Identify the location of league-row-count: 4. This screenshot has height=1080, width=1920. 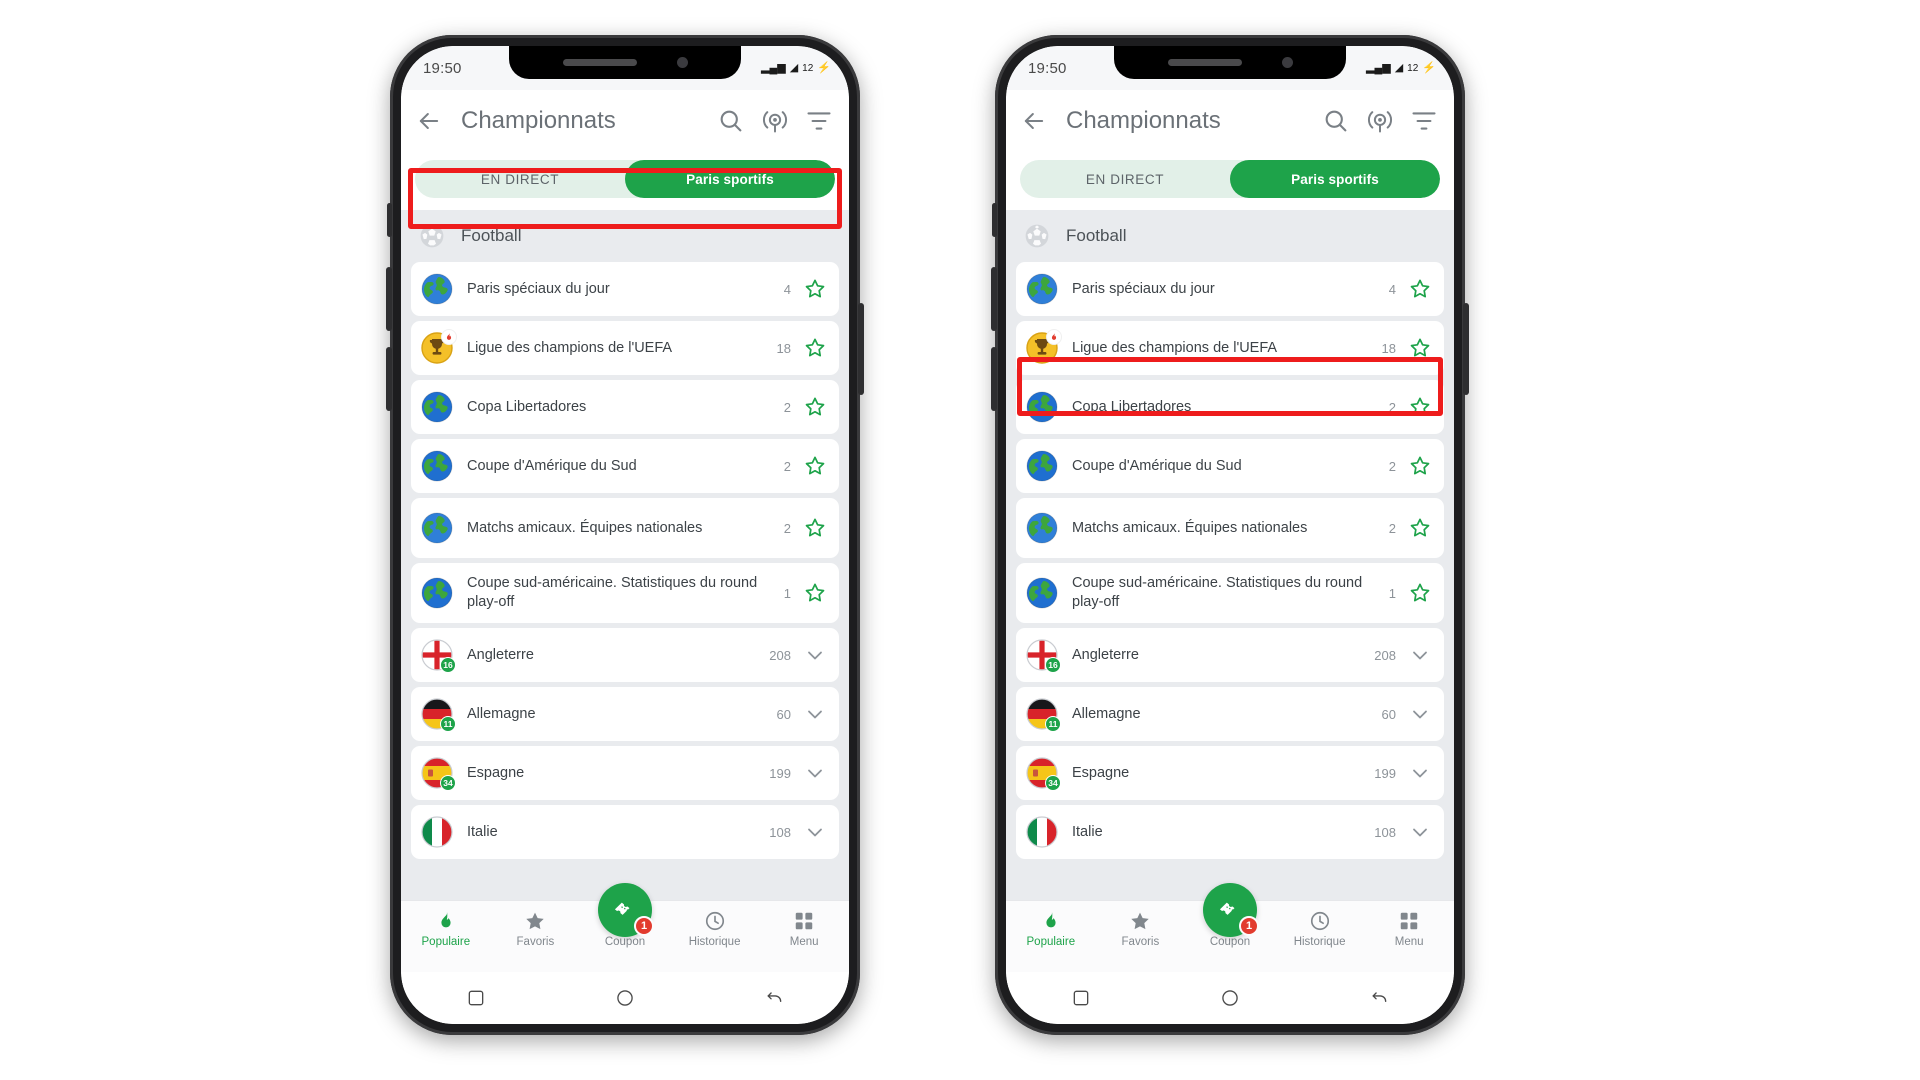
(1392, 289).